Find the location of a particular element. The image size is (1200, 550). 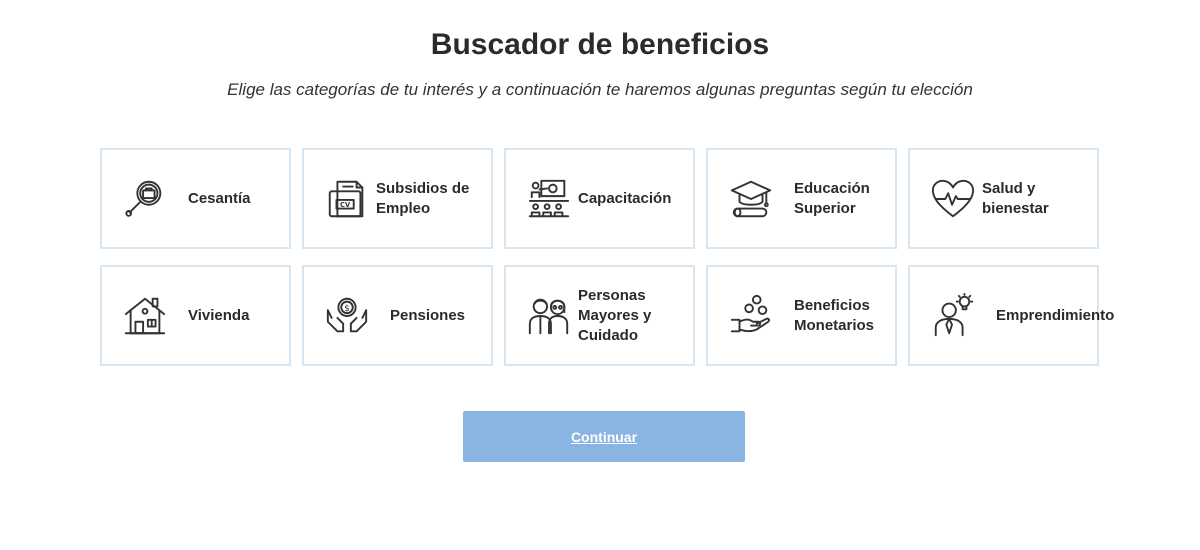

hands-coin-icon: $ is located at coordinates (347, 316).